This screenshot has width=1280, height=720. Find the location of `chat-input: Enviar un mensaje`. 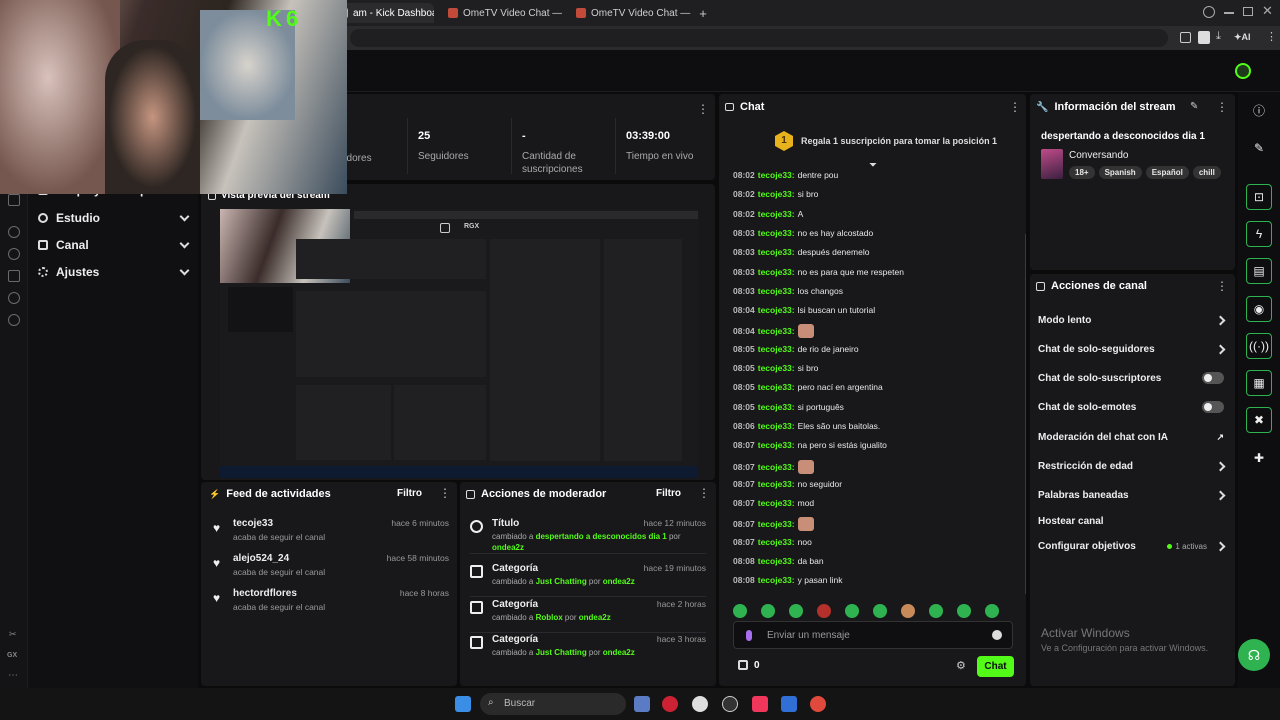

chat-input: Enviar un mensaje is located at coordinates (873, 635).